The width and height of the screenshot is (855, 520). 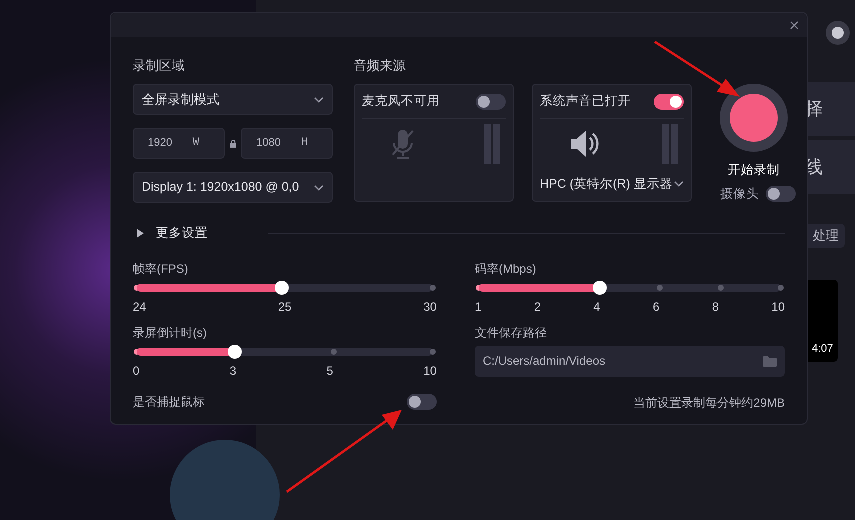 I want to click on size-estimate-text: 当前设置录制每分钟约29MB, so click(x=708, y=402).